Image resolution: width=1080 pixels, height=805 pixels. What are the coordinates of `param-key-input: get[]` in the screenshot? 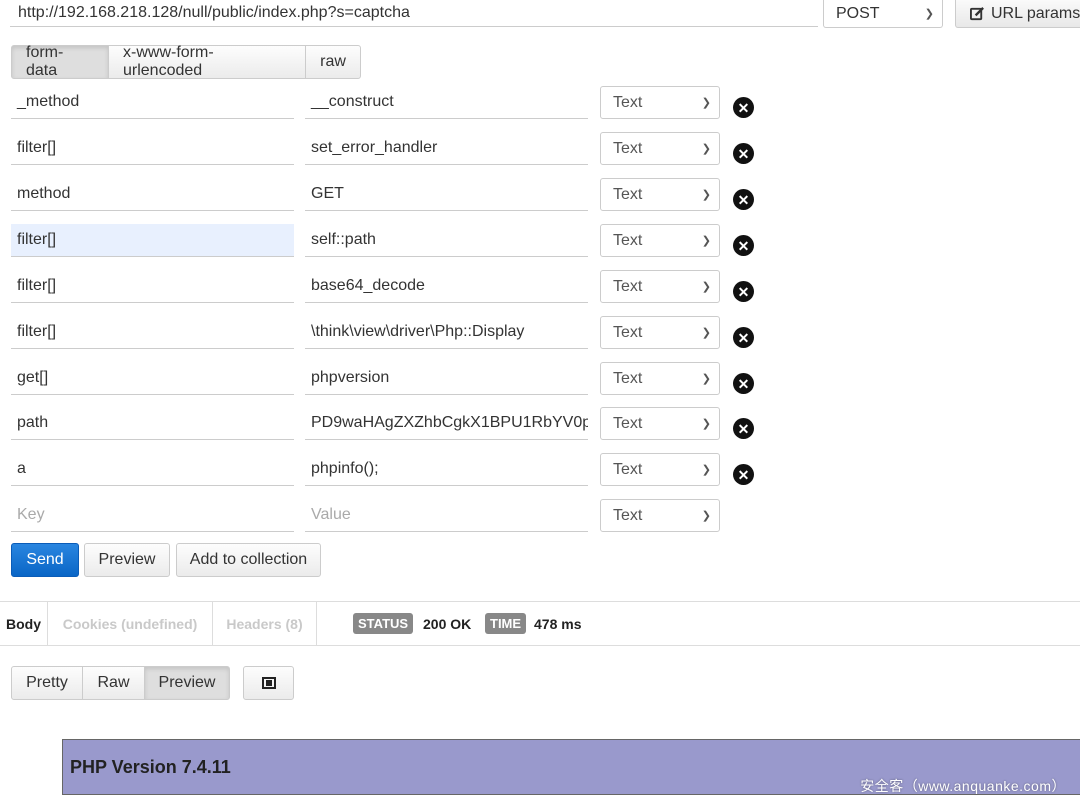 It's located at (152, 378).